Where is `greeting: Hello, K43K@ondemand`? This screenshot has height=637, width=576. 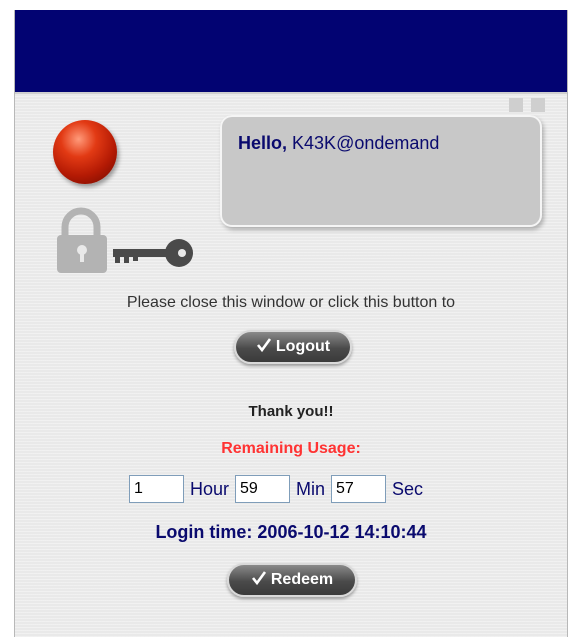 greeting: Hello, K43K@ondemand is located at coordinates (338, 143).